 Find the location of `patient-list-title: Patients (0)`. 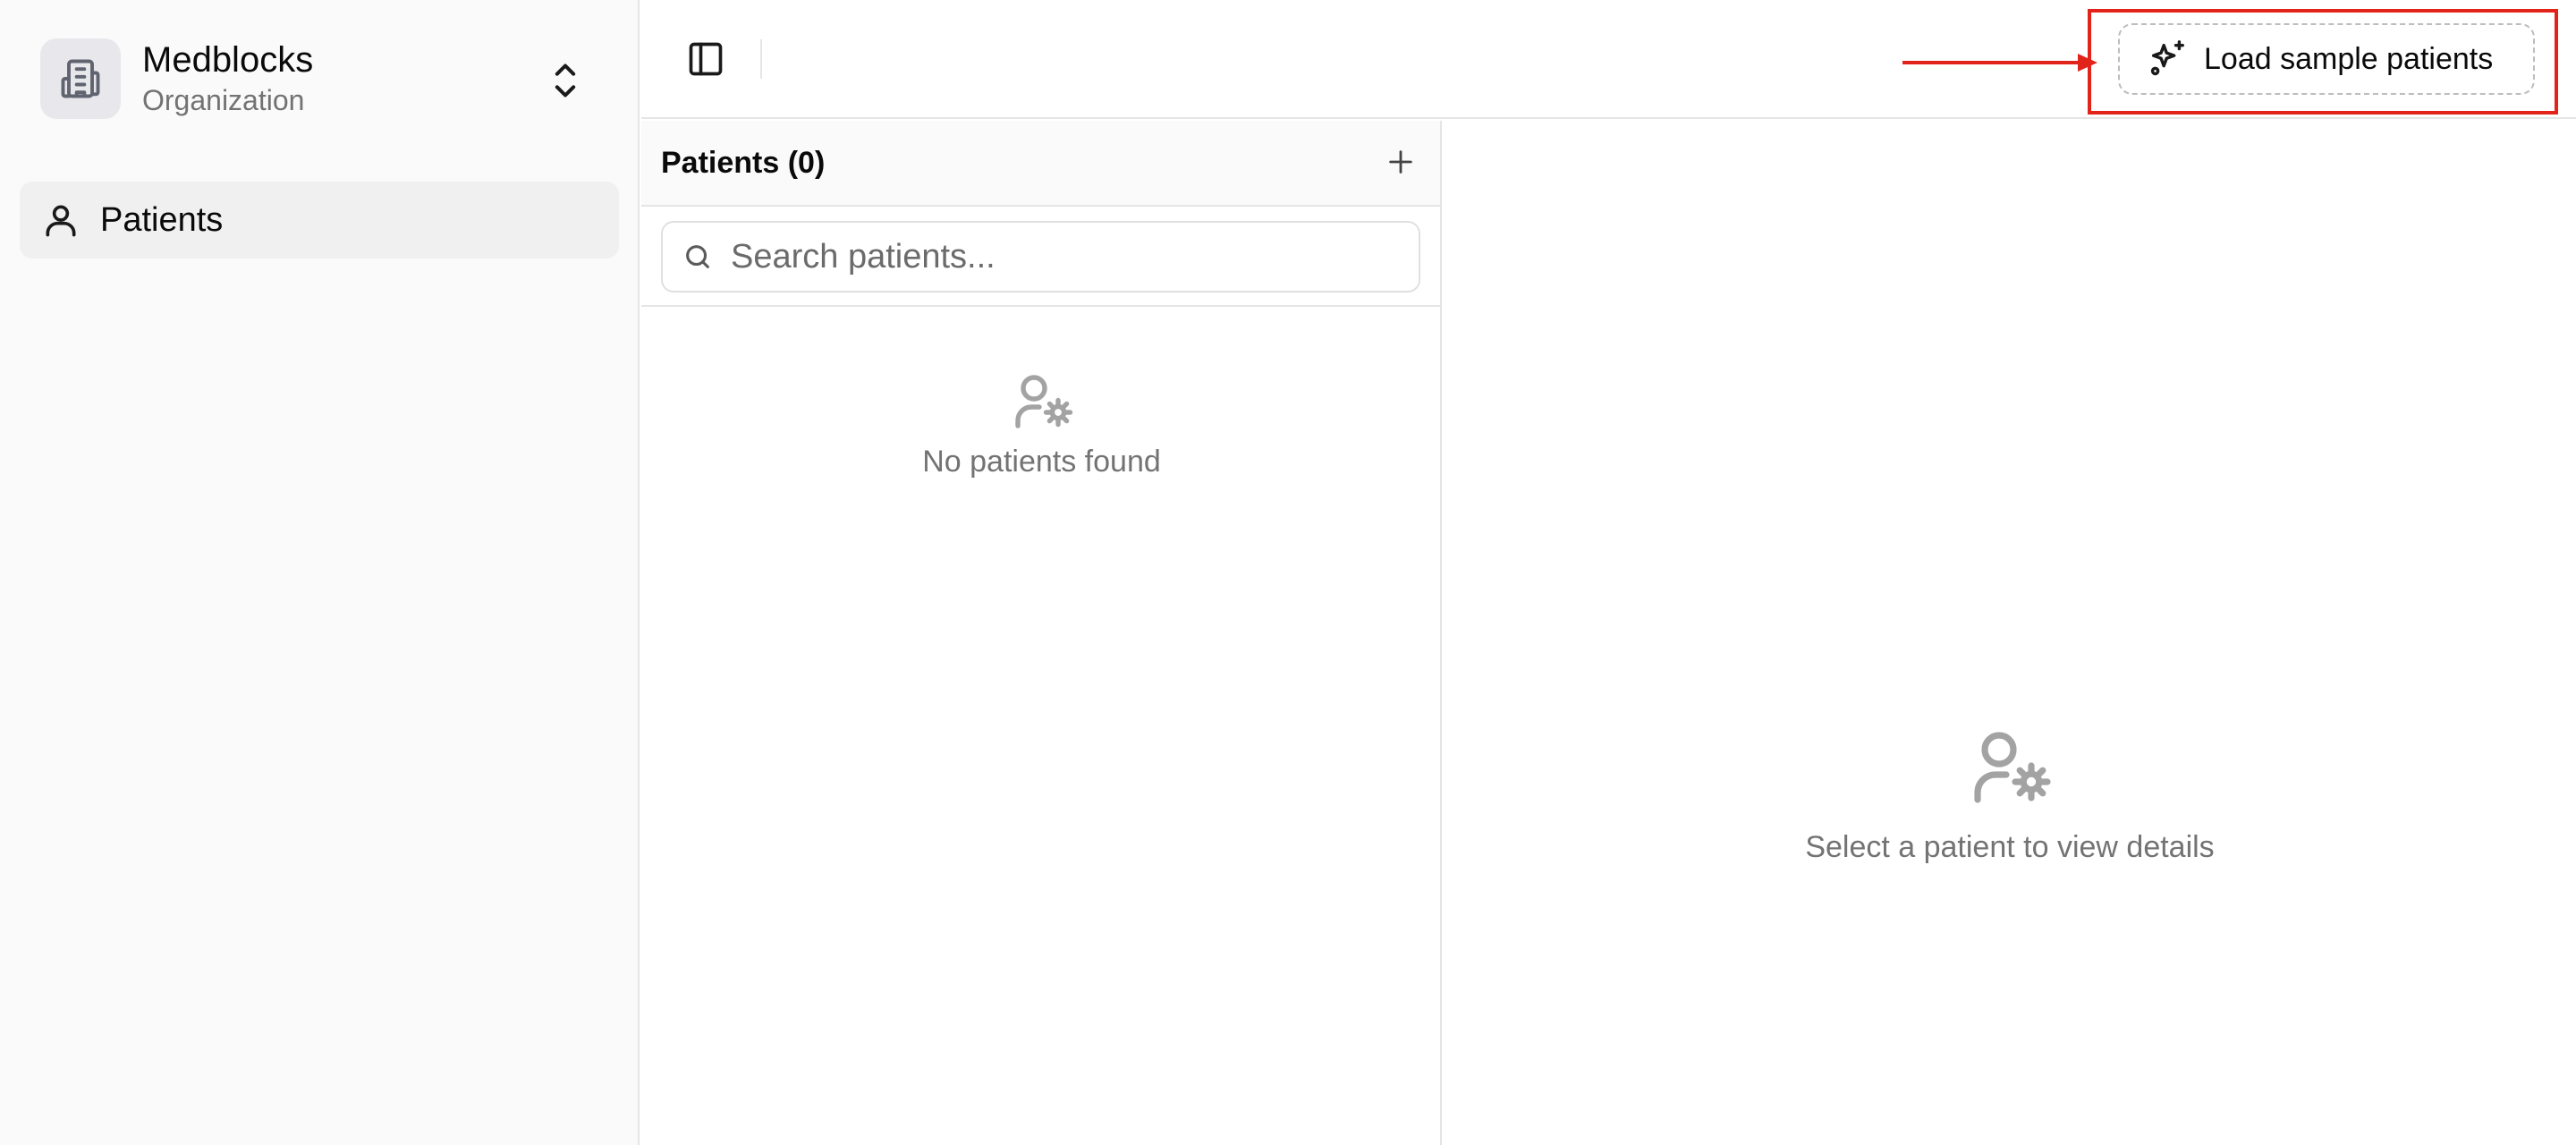

patient-list-title: Patients (0) is located at coordinates (743, 162).